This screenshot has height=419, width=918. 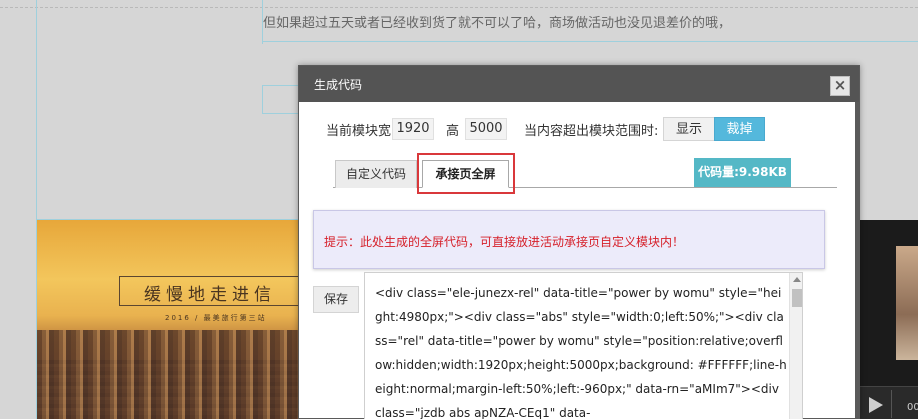 What do you see at coordinates (591, 131) in the screenshot?
I see `overflow-label: 当内容超出模块范围时:` at bounding box center [591, 131].